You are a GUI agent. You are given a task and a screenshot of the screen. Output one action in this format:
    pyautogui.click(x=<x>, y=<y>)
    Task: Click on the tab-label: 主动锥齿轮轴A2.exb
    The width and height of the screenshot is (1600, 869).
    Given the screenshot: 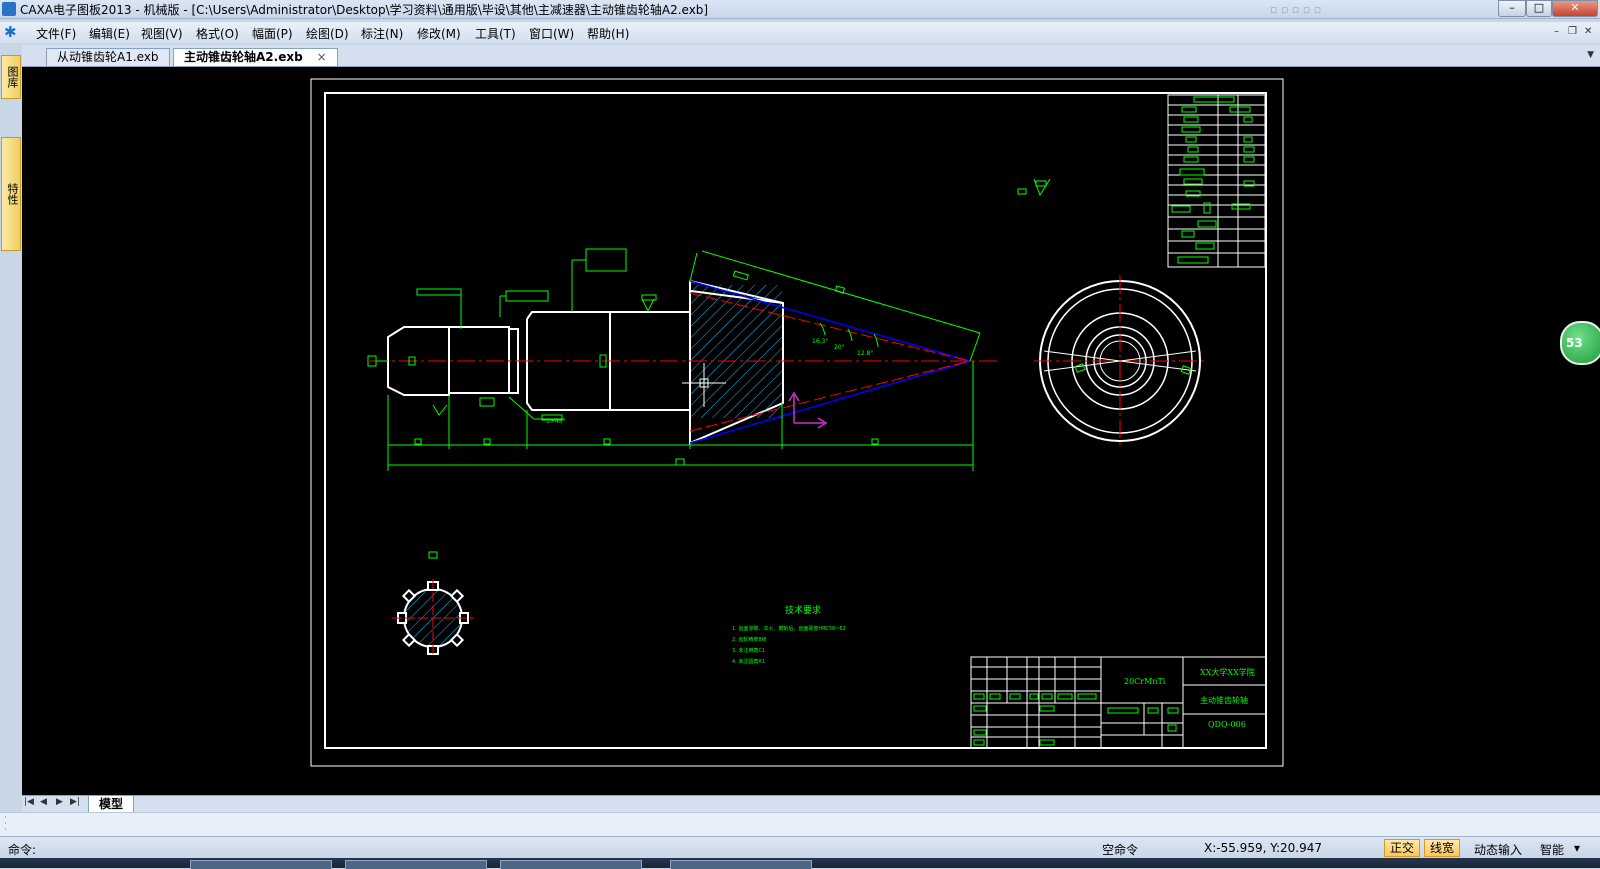 What is the action you would take?
    pyautogui.click(x=243, y=57)
    